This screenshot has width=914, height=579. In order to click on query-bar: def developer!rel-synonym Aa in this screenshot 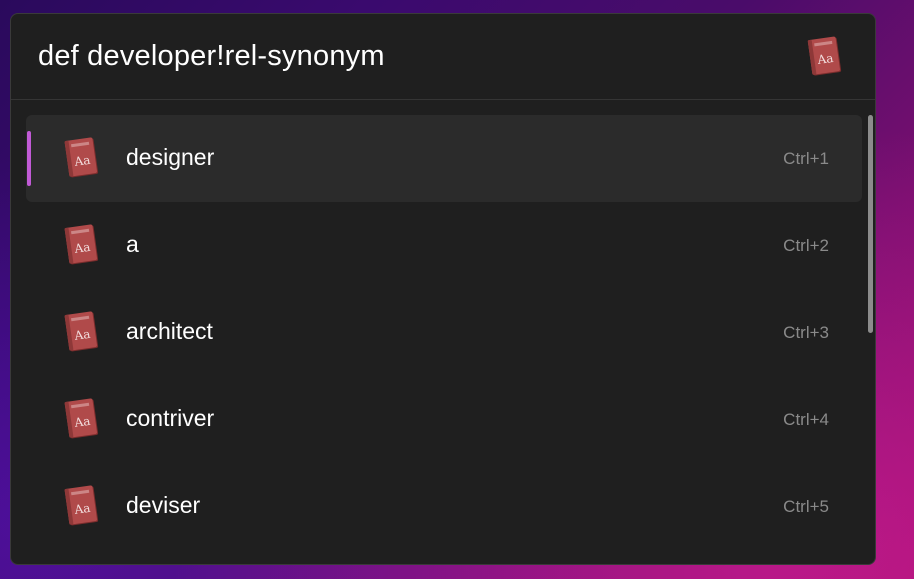, I will do `click(443, 57)`.